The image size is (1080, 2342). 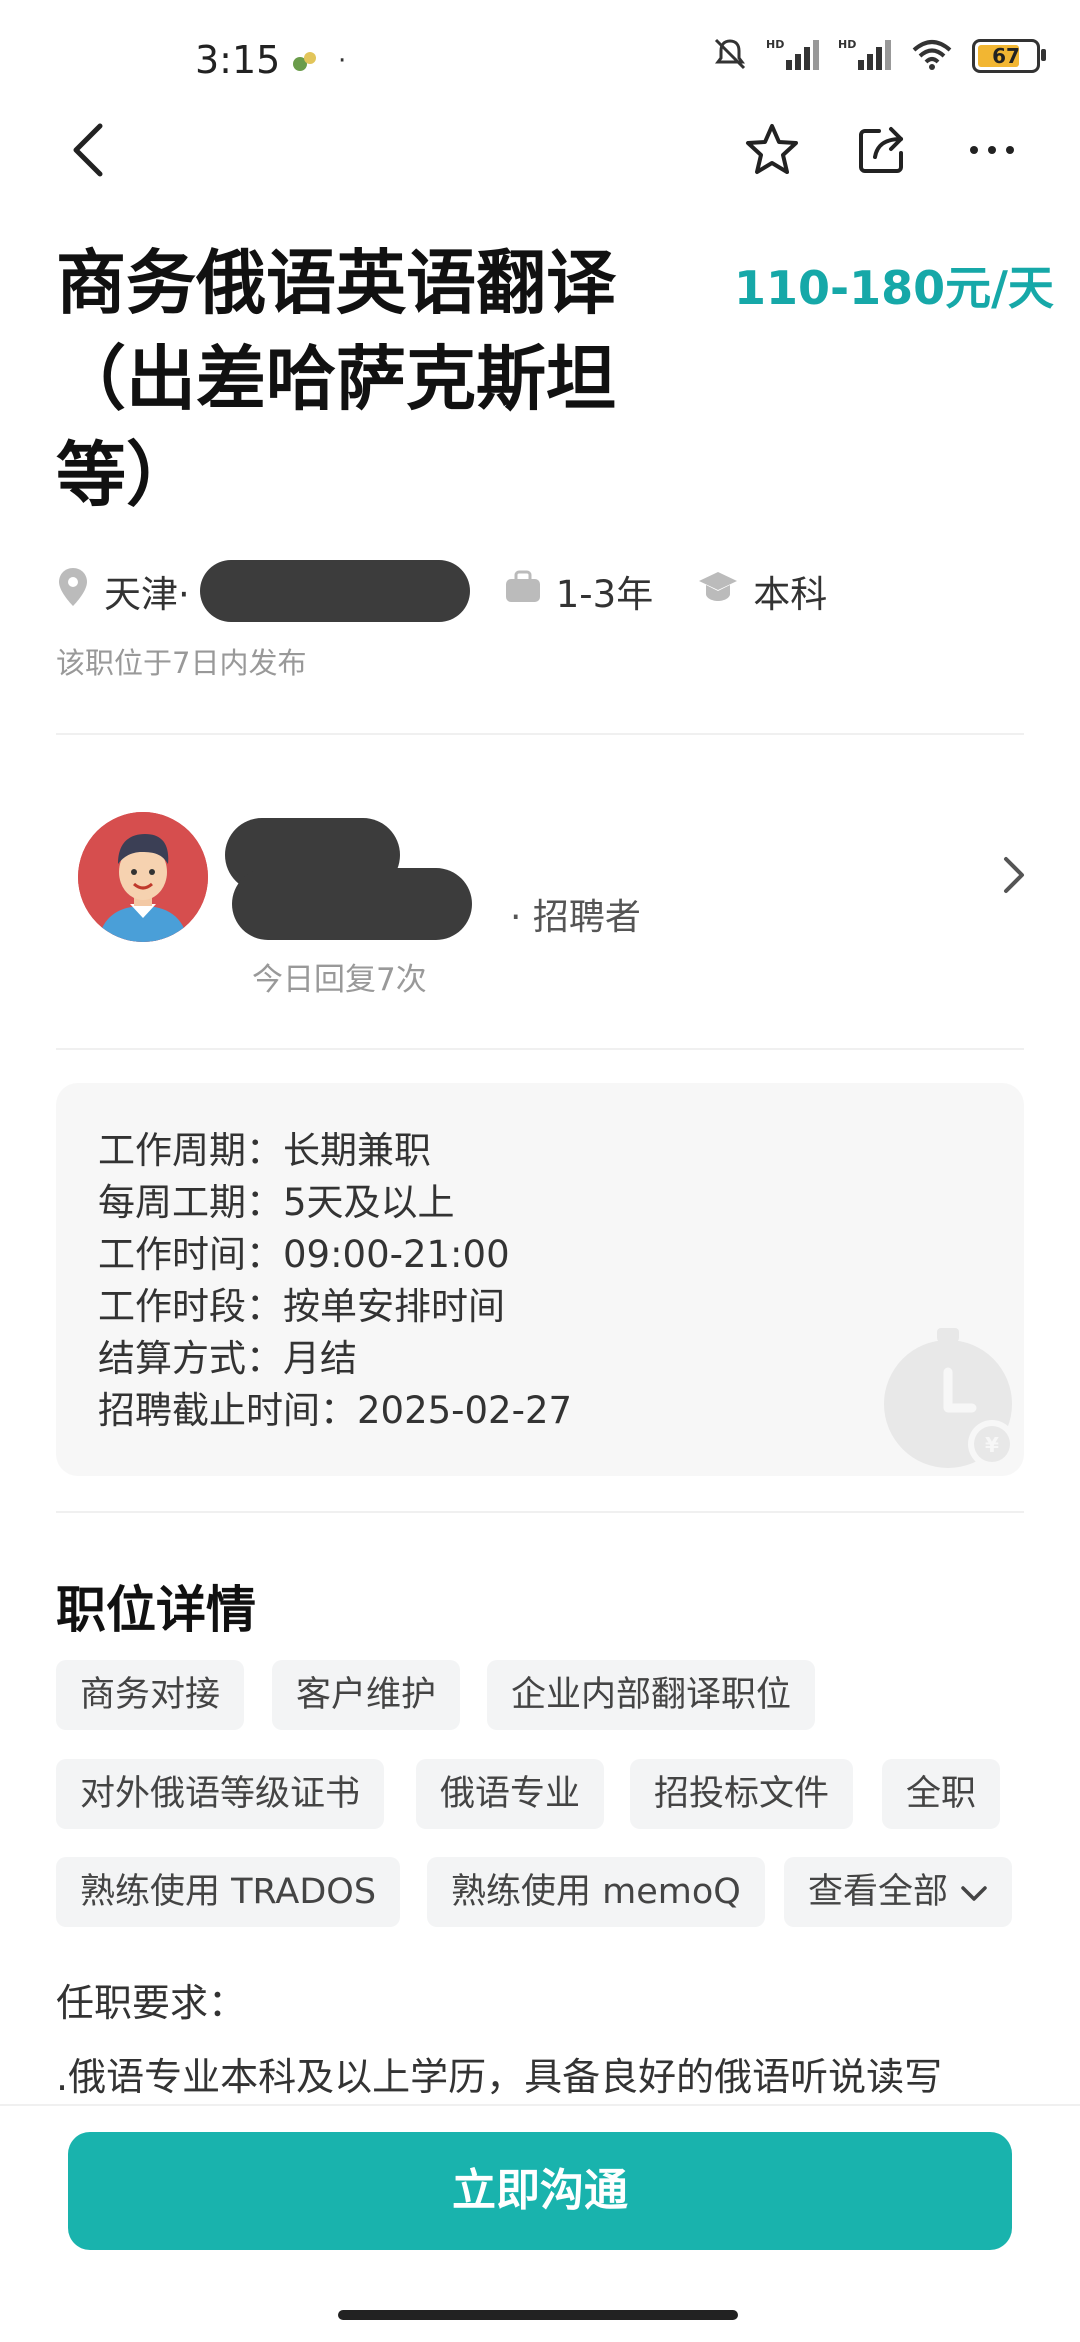 I want to click on tag: 全职, so click(x=941, y=1794).